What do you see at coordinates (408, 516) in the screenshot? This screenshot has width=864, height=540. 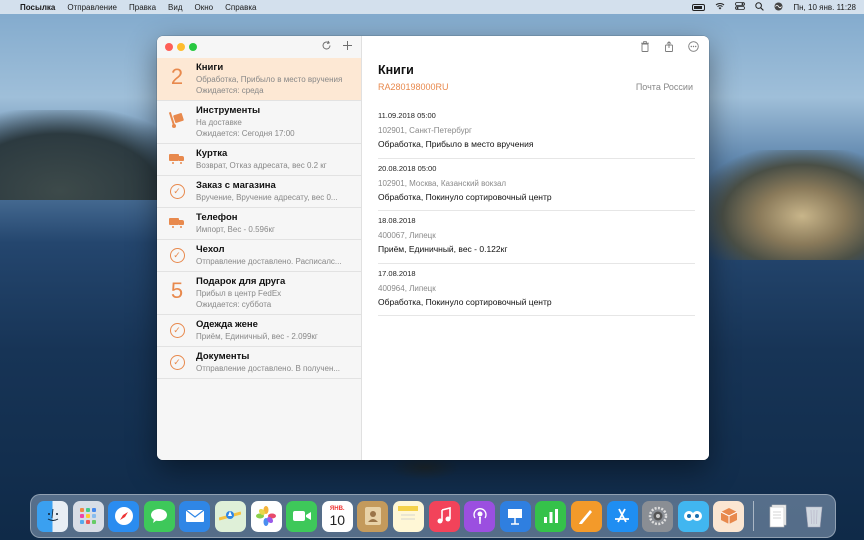 I see `notes-icon` at bounding box center [408, 516].